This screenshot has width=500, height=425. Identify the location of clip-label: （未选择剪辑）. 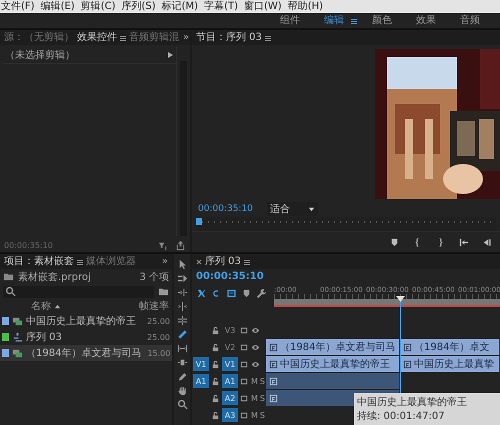
(40, 55).